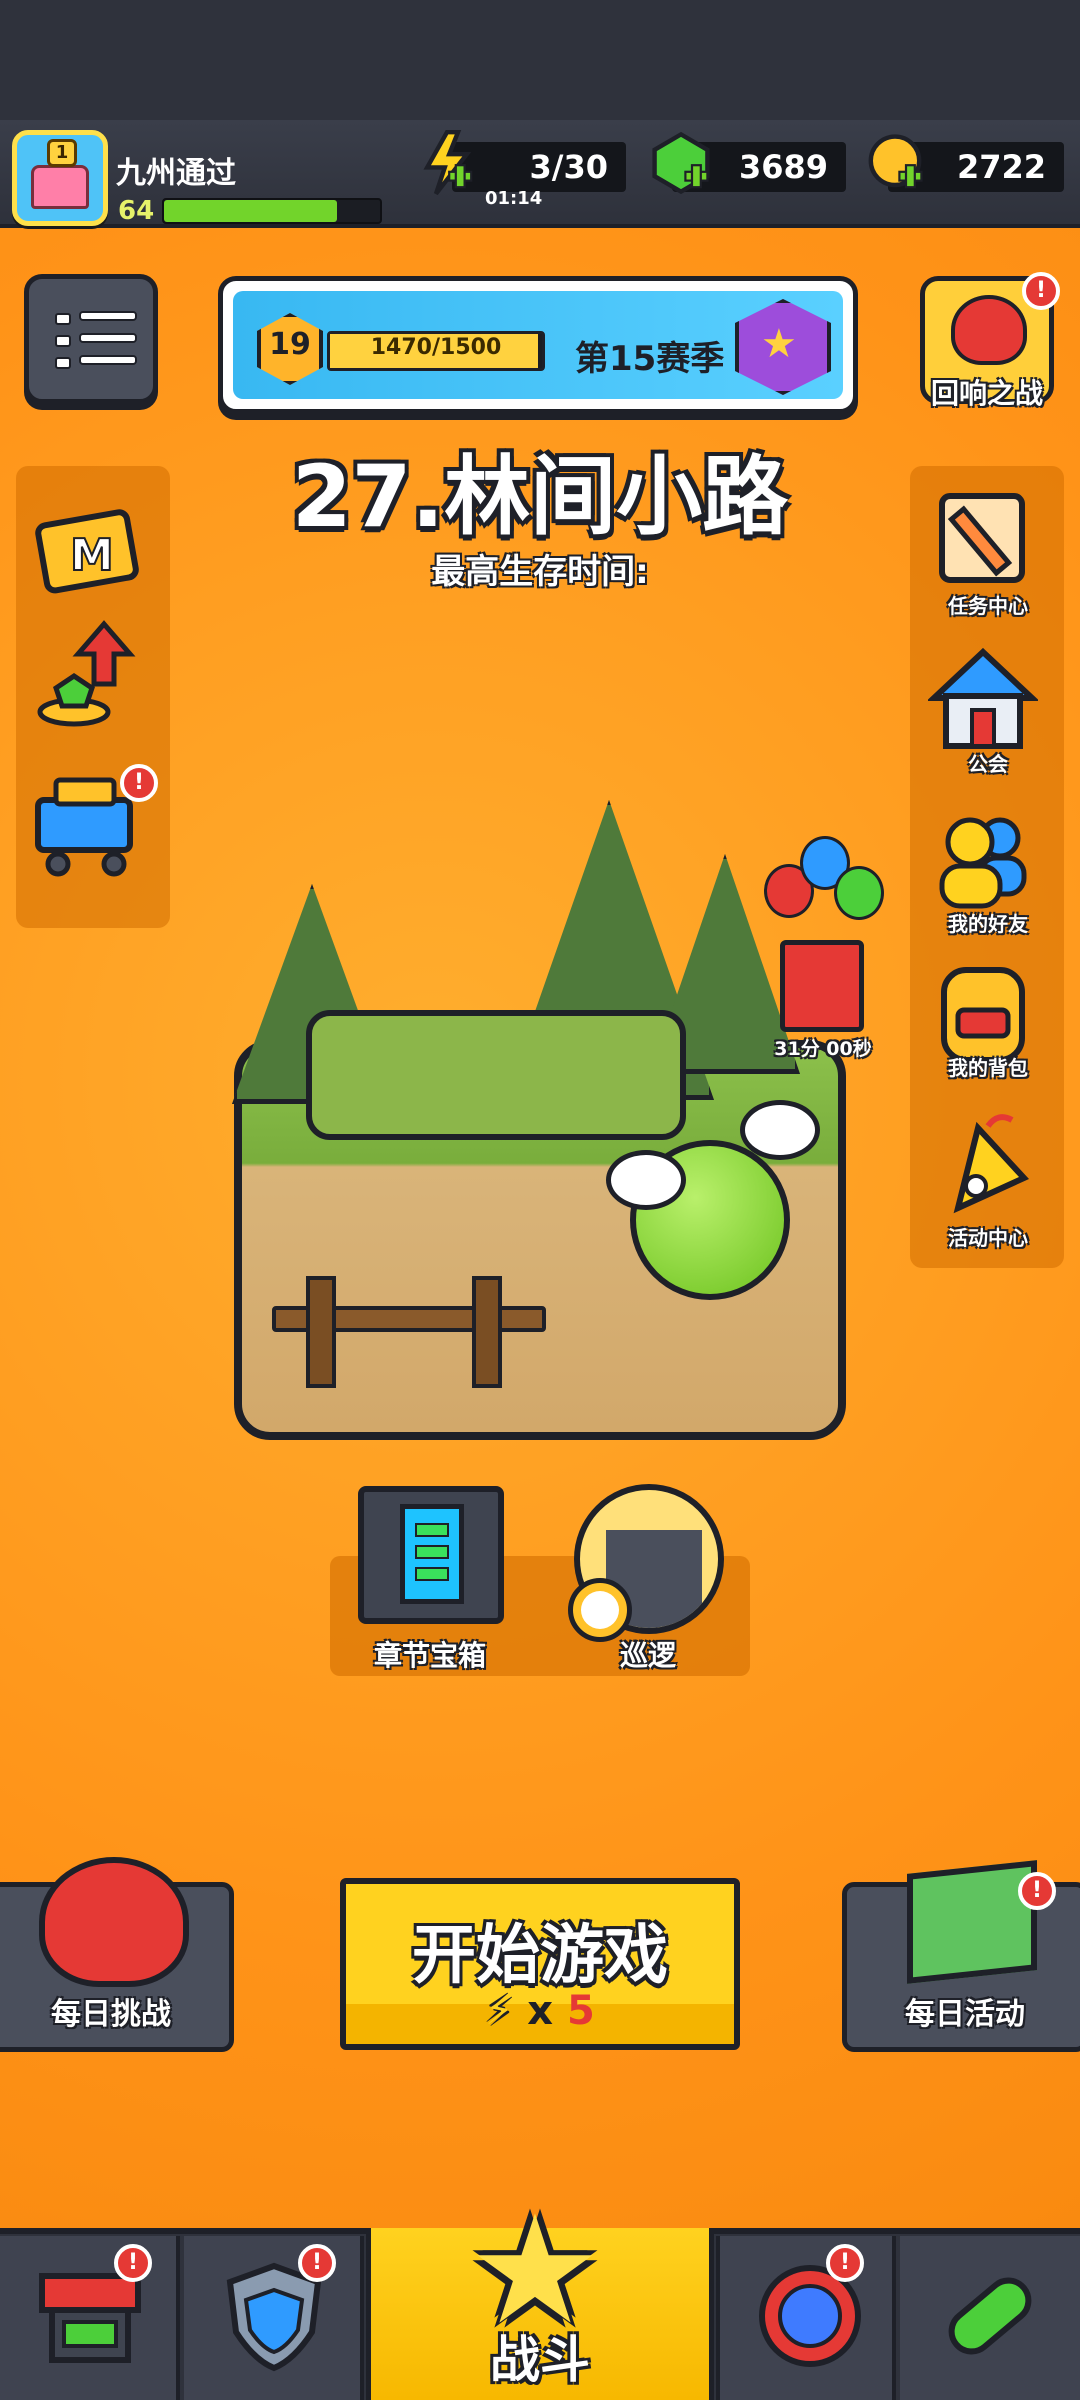  What do you see at coordinates (429, 1655) in the screenshot?
I see `chapter-chest-label: 章节宝箱` at bounding box center [429, 1655].